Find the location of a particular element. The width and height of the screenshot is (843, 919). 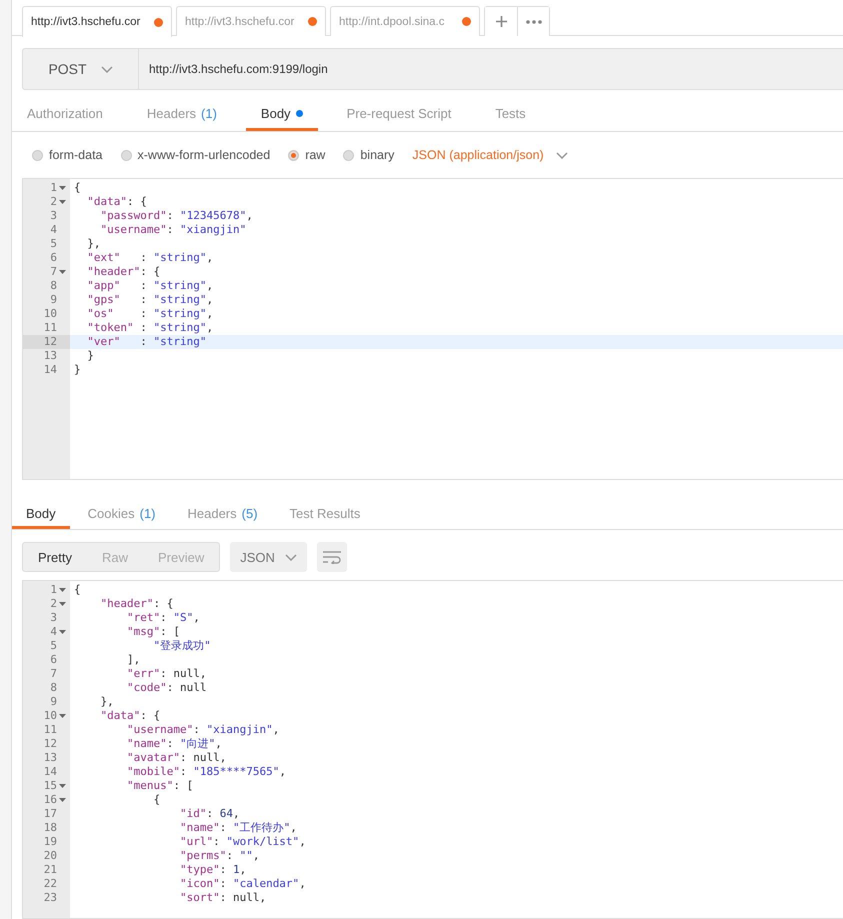

code-line: "password": "12345678", is located at coordinates (176, 216).